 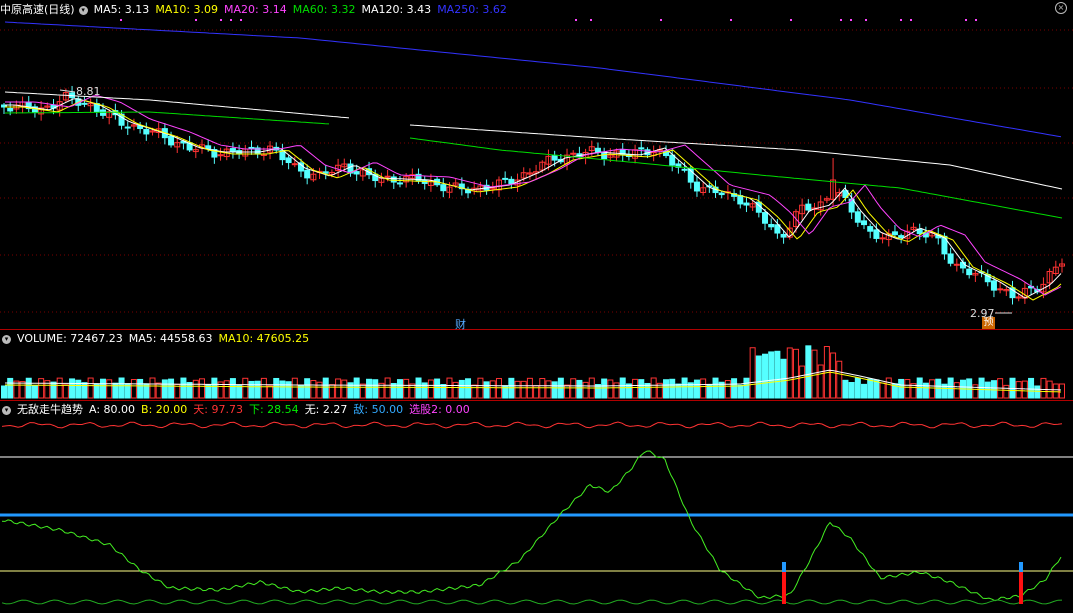 What do you see at coordinates (460, 324) in the screenshot?
I see `finance-event-marker: 财` at bounding box center [460, 324].